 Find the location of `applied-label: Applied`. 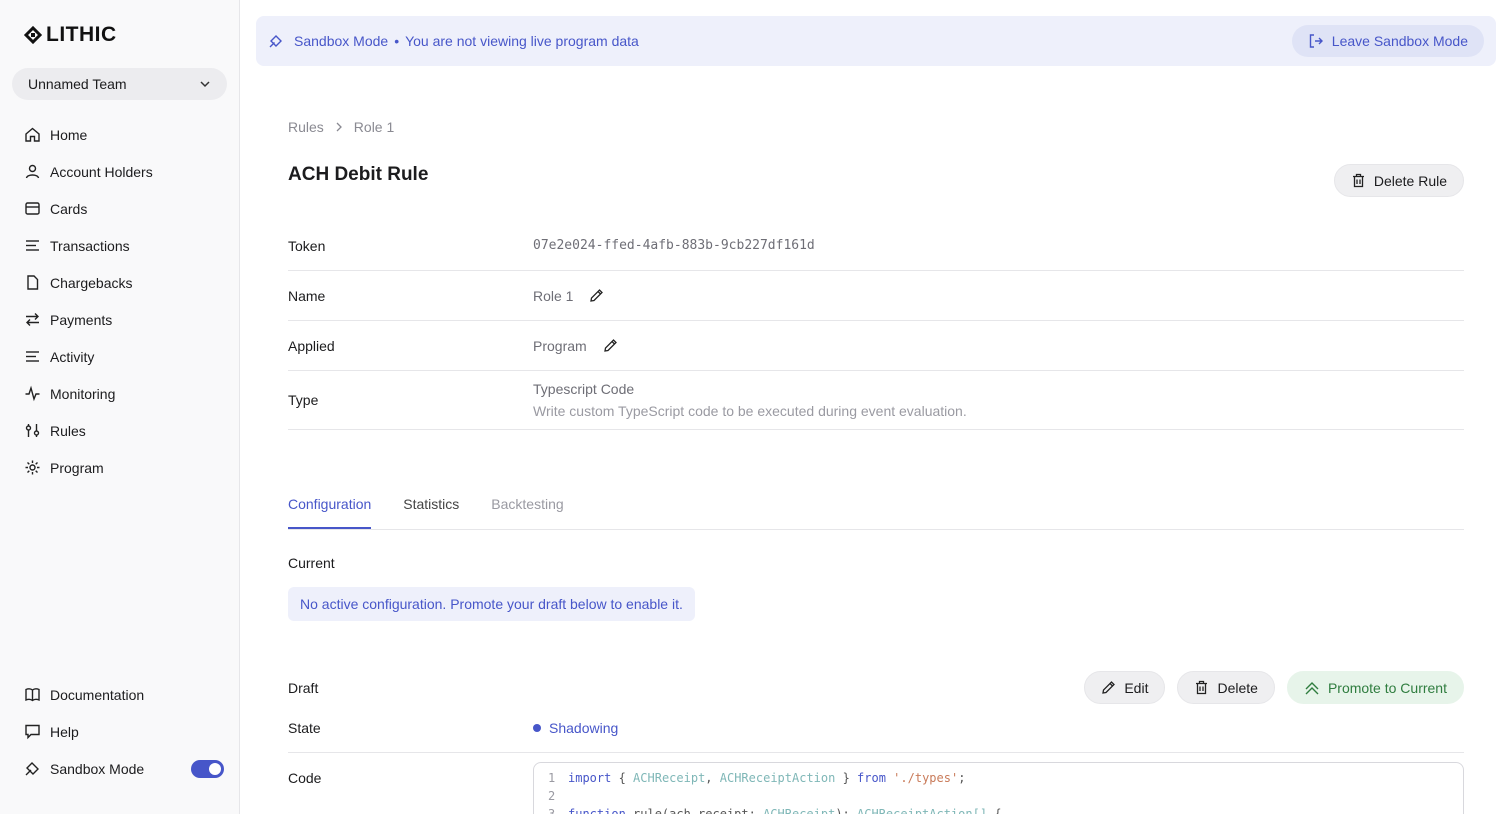

applied-label: Applied is located at coordinates (311, 345).